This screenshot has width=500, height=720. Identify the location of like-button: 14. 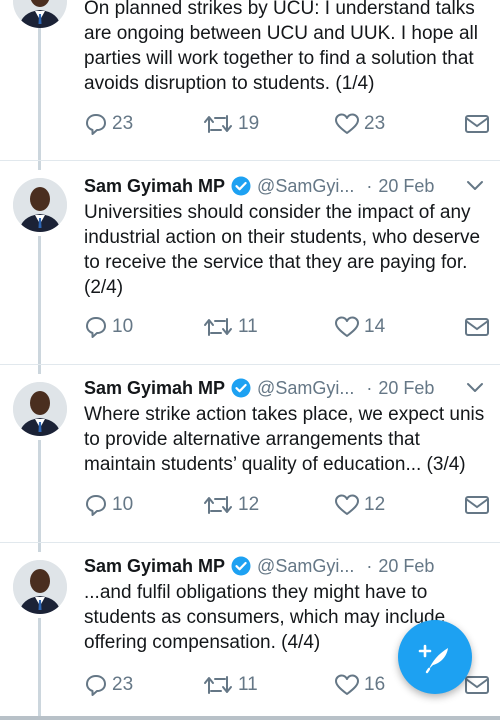
(359, 327).